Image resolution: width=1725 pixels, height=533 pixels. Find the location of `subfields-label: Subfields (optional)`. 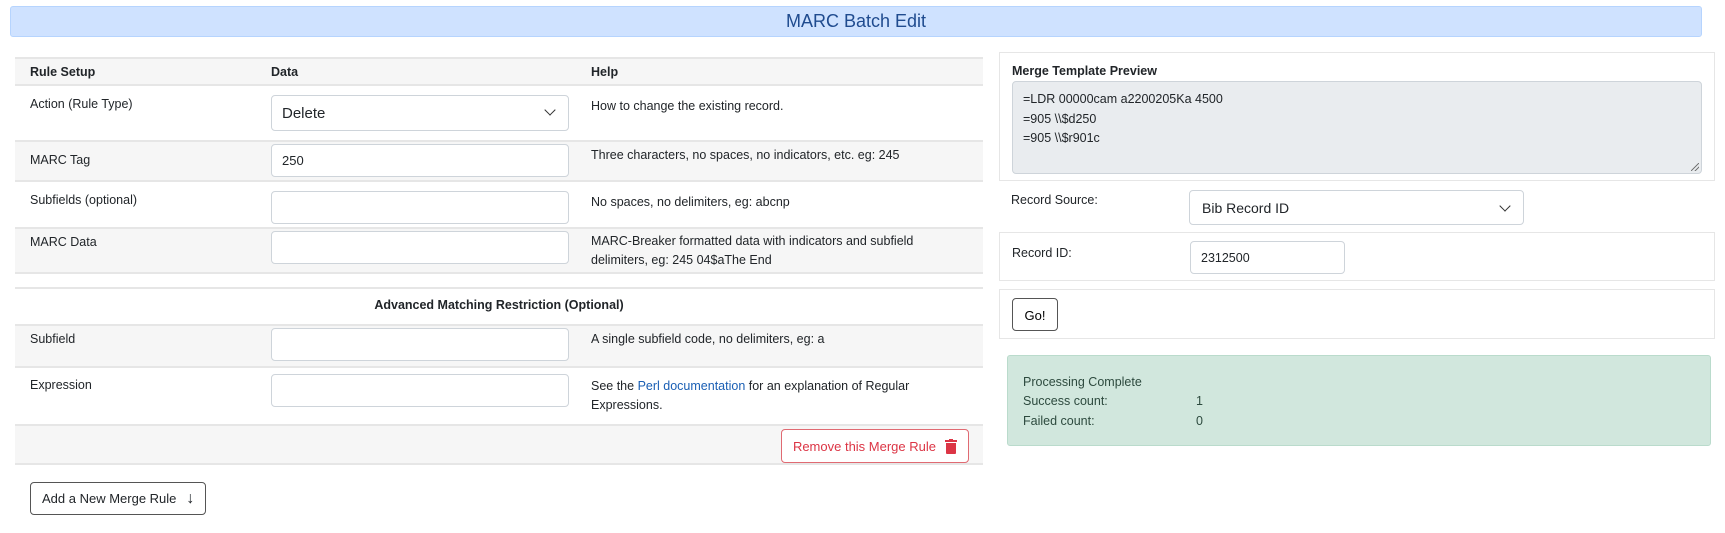

subfields-label: Subfields (optional) is located at coordinates (84, 200).